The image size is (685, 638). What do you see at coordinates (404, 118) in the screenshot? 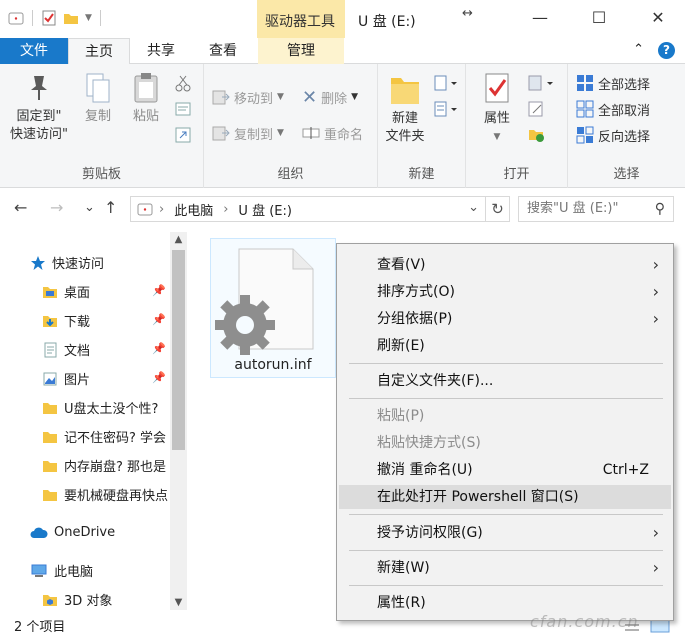
I see `new-folder-label-line1: 新建` at bounding box center [404, 118].